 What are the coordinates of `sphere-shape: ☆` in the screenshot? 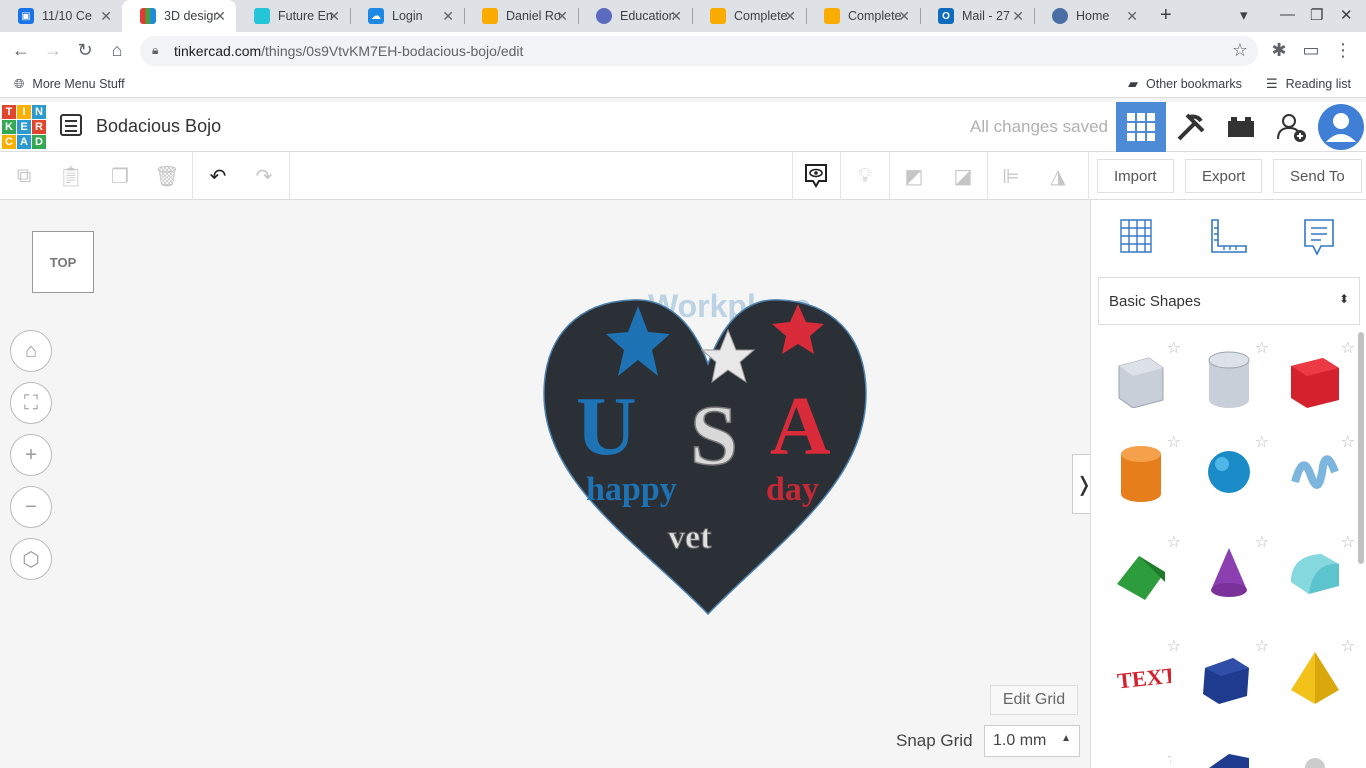 It's located at (1234, 468).